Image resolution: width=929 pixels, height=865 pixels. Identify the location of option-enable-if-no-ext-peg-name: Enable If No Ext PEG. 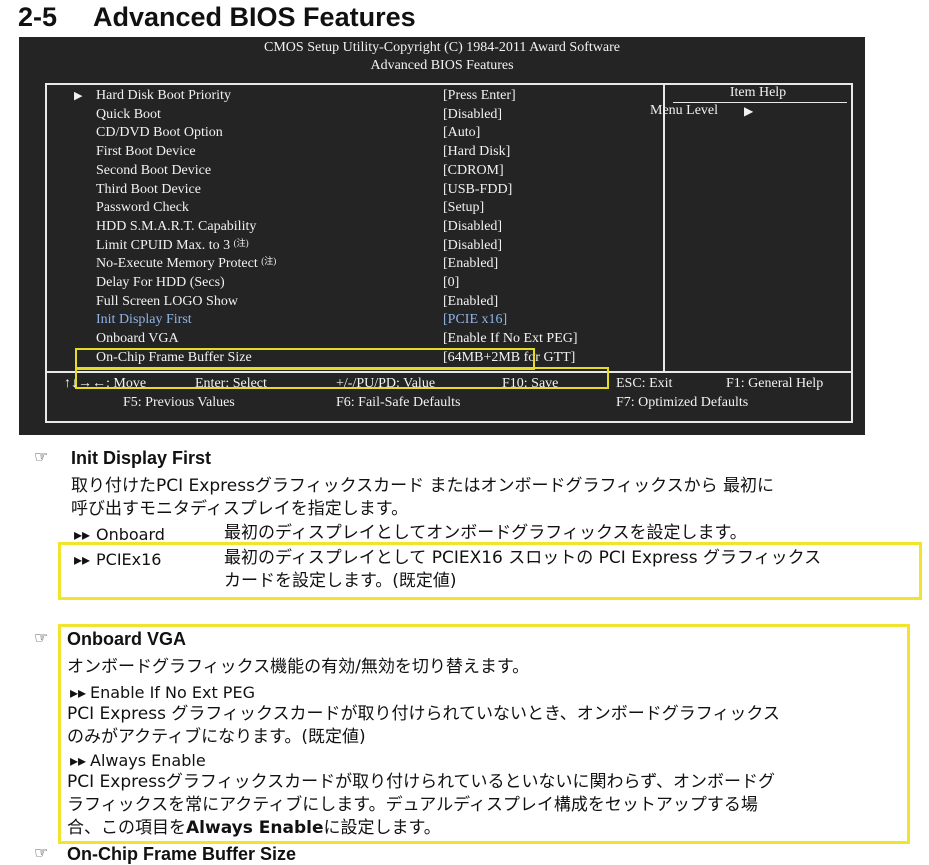
(172, 692).